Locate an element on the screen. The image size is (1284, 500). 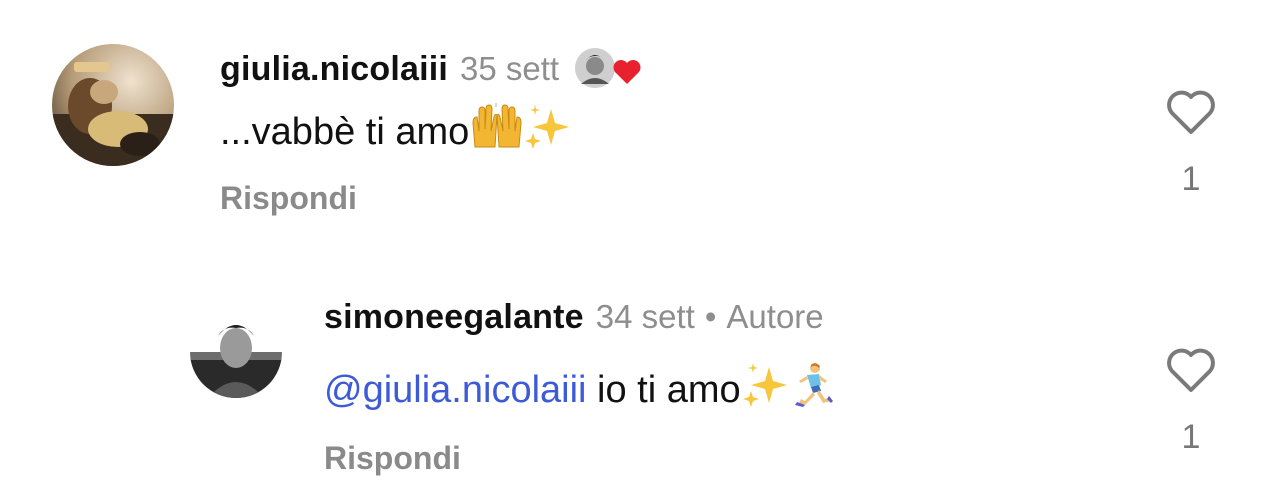
comment-text: @giulia.nicolaiii io ti amo is located at coordinates (579, 388).